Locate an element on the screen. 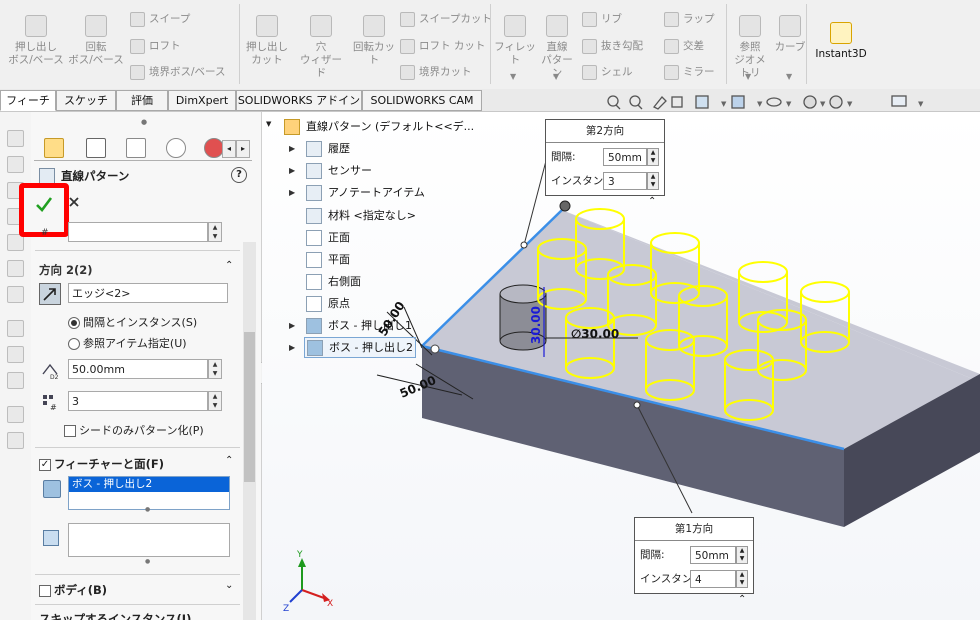 This screenshot has height=620, width=980. callout-instances-field: 3 is located at coordinates (625, 181).